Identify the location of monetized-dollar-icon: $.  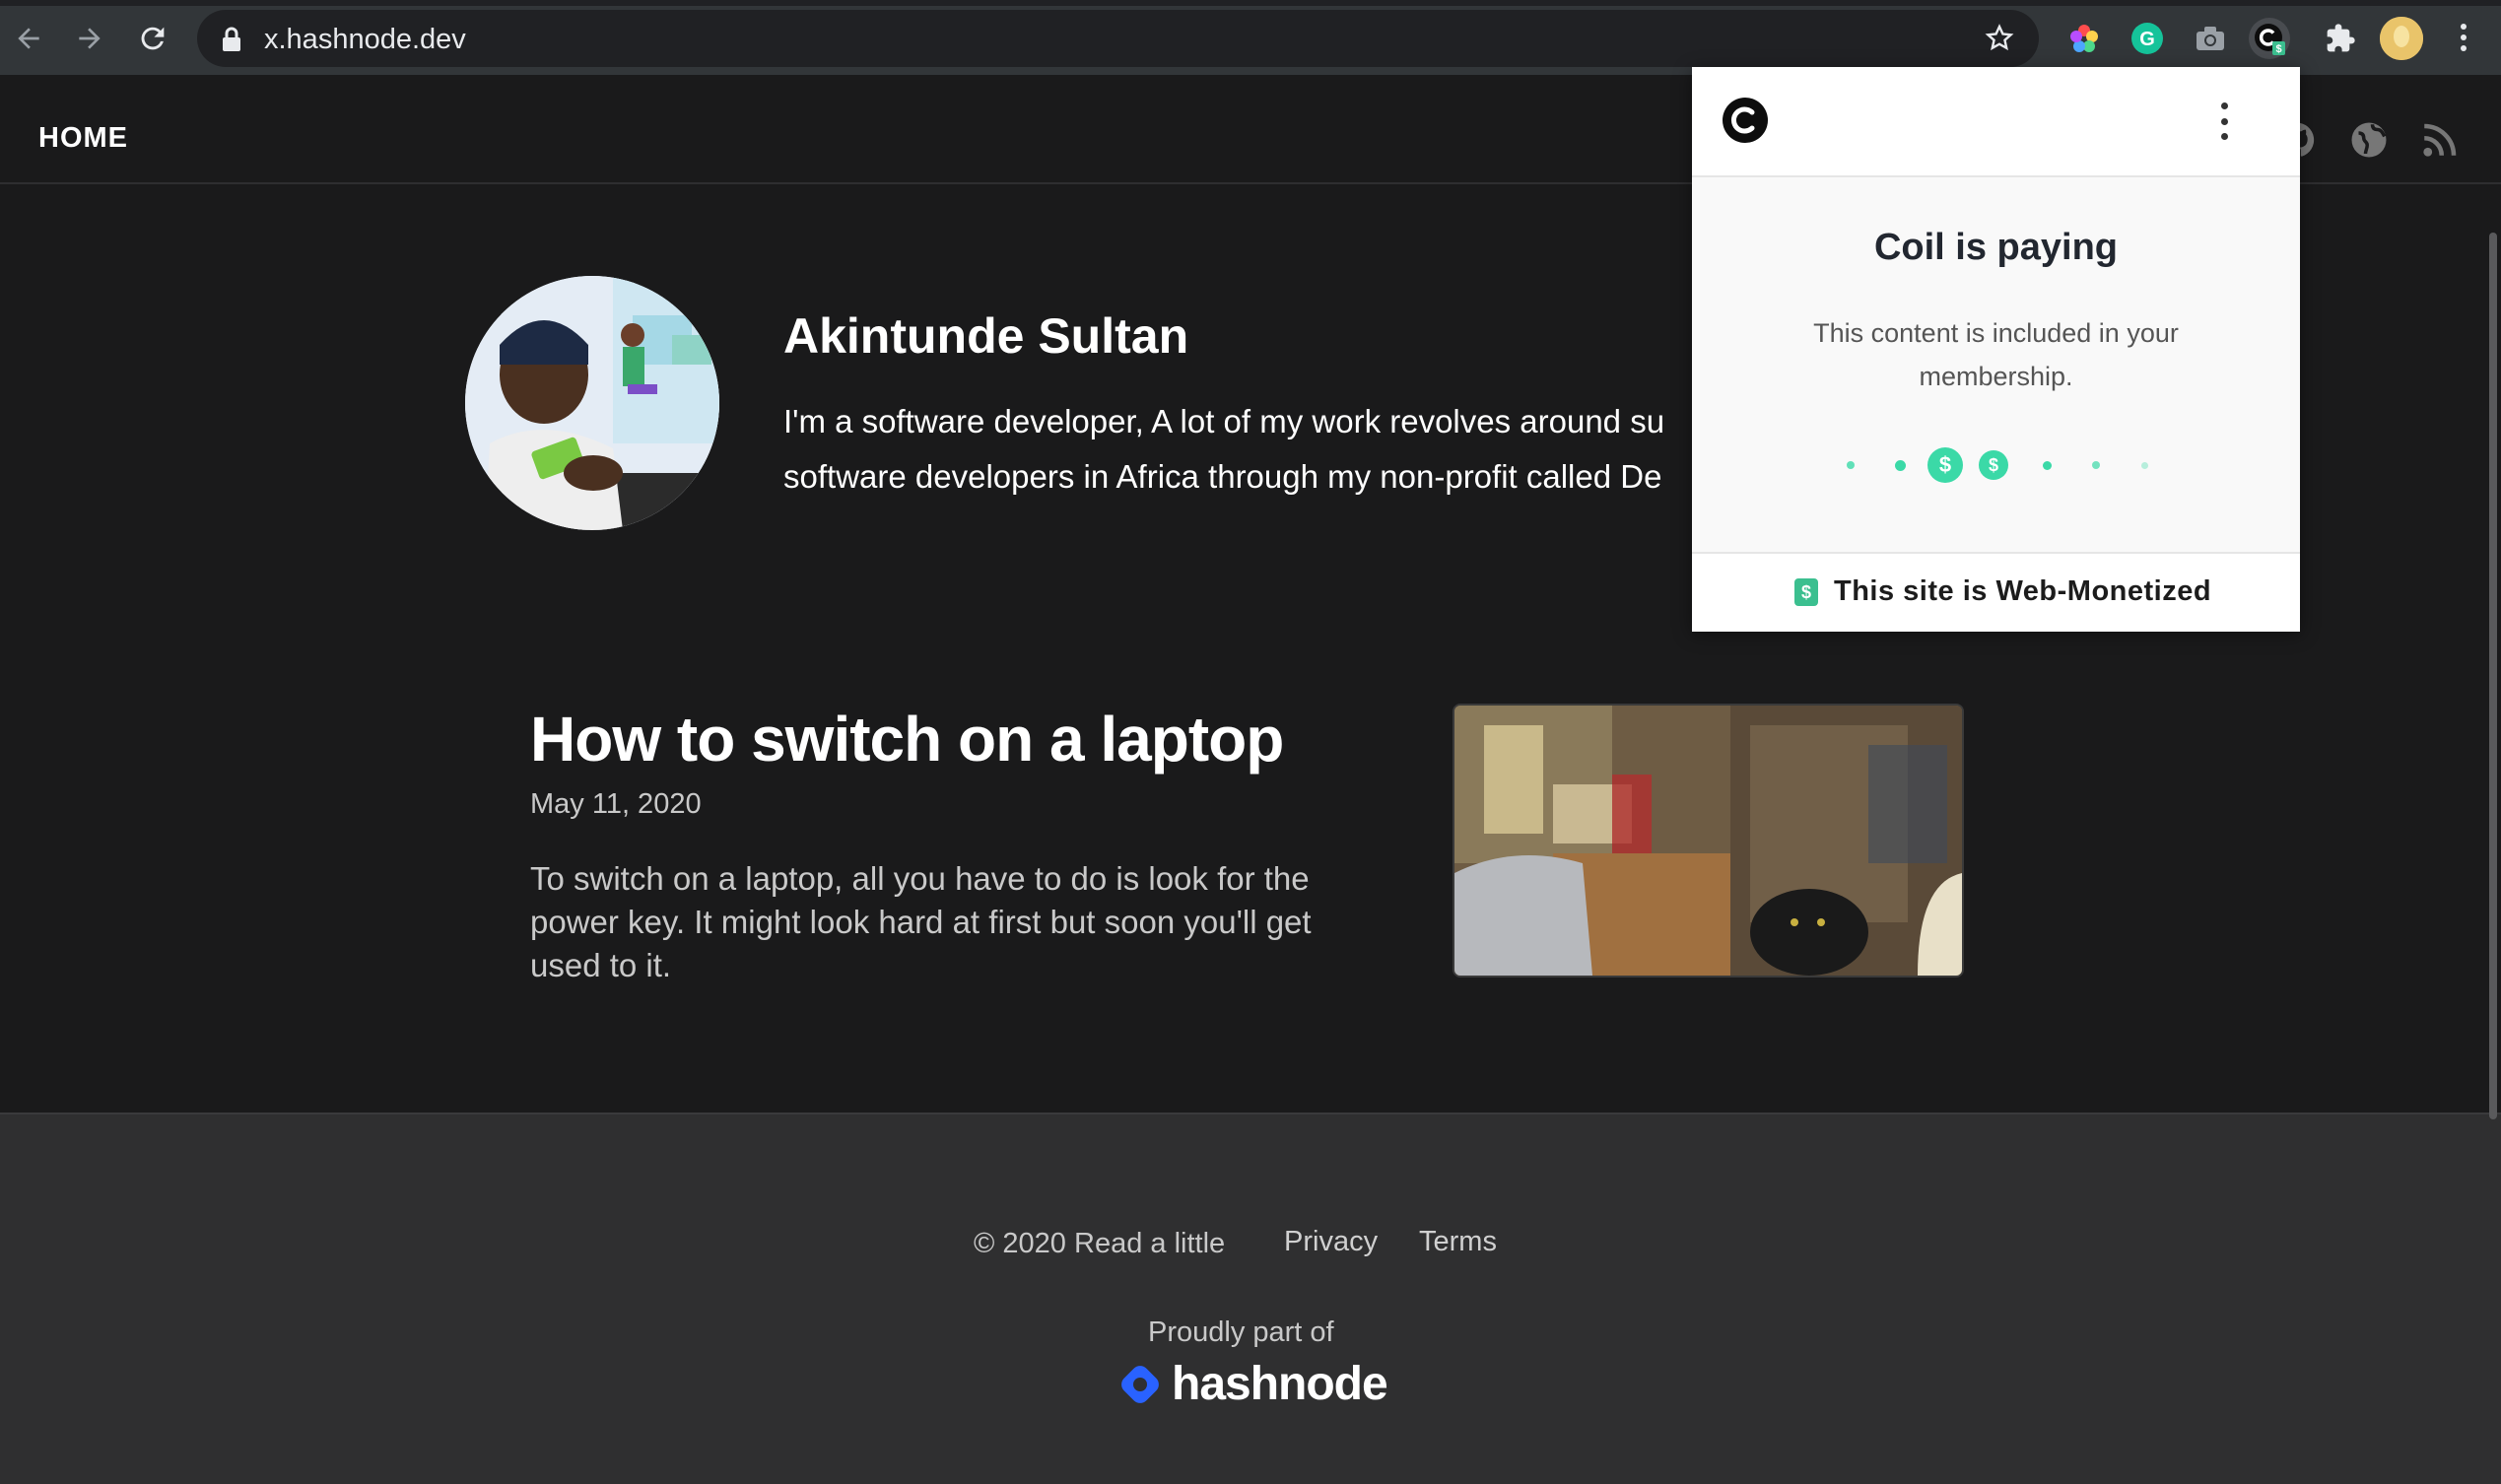
(1806, 592).